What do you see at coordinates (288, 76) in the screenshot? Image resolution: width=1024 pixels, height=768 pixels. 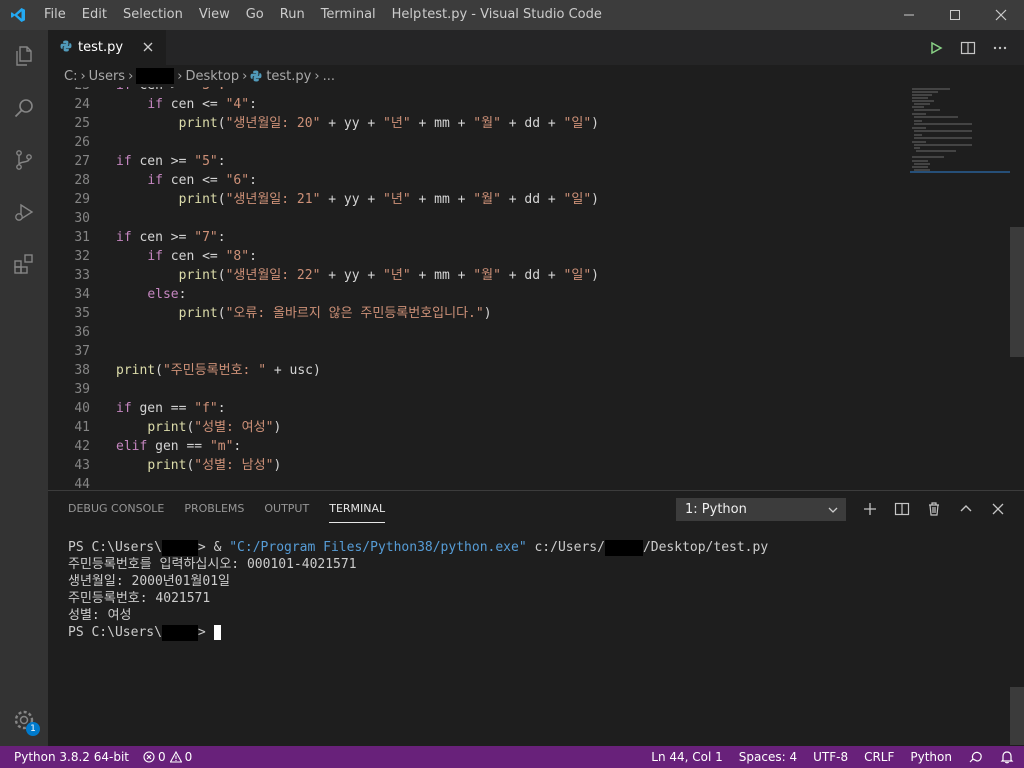 I see `breadcrumb-file: test.py` at bounding box center [288, 76].